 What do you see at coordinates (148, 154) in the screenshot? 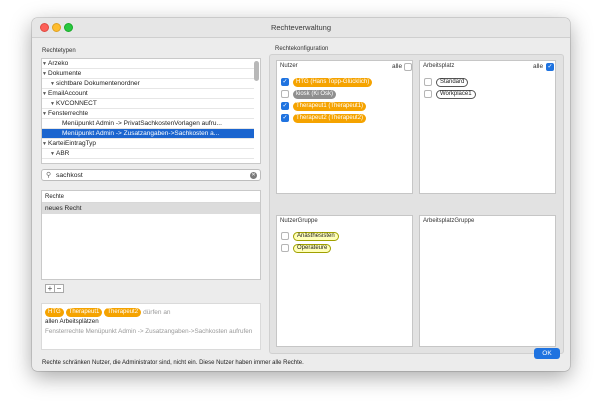
I see `tree-item-abr: ▼ABR` at bounding box center [148, 154].